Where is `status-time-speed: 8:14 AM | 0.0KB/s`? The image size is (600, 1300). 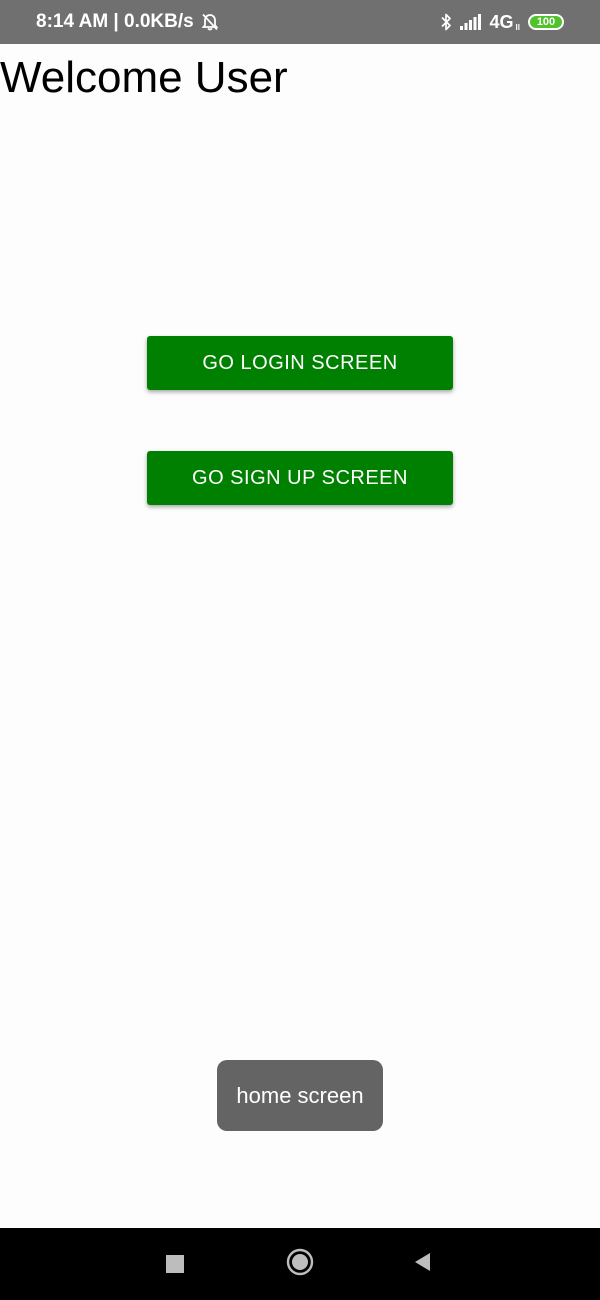
status-time-speed: 8:14 AM | 0.0KB/s is located at coordinates (115, 21).